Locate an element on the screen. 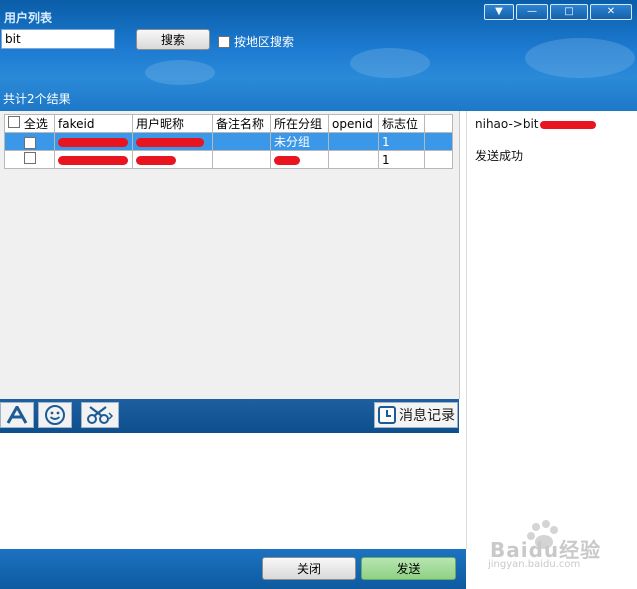 The width and height of the screenshot is (637, 589). column-header-select-all: 全选 is located at coordinates (29, 123).